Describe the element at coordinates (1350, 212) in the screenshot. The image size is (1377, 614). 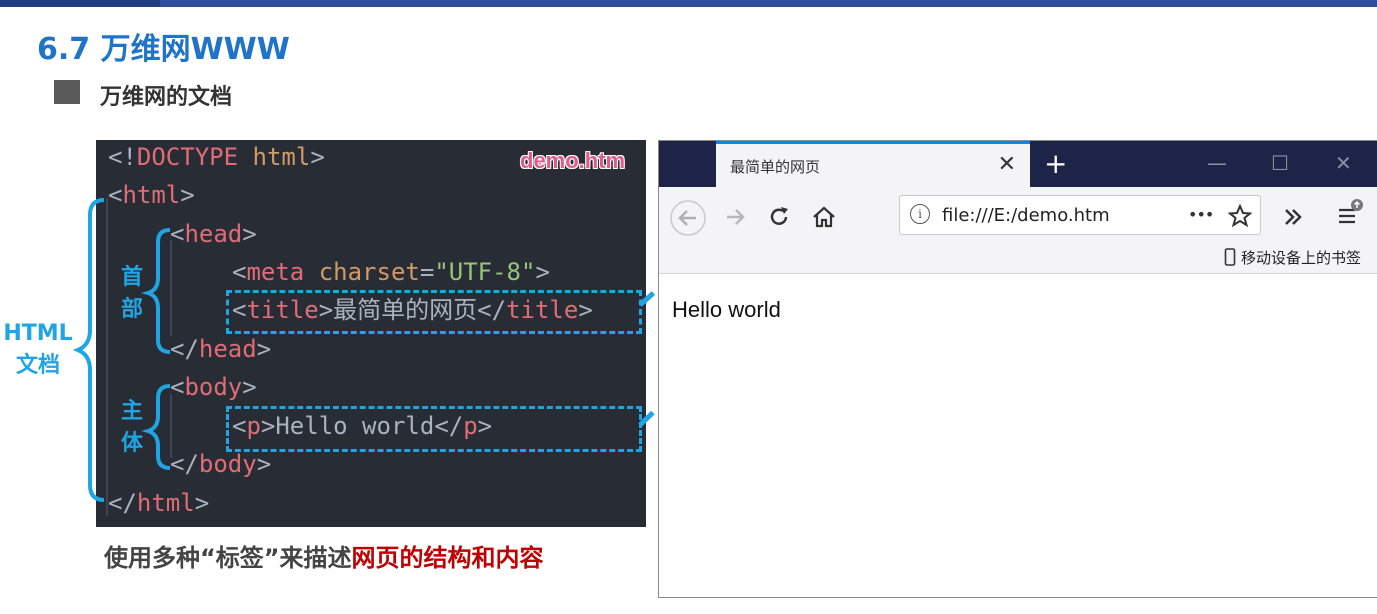
I see `hamburger-menu-icon` at that location.